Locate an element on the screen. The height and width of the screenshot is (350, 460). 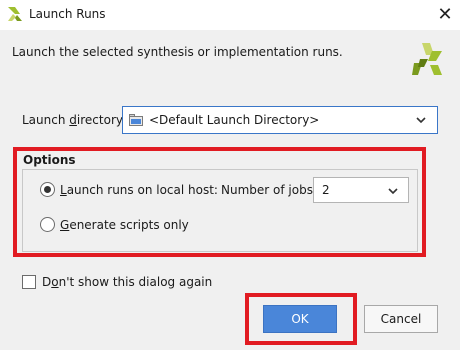
local-host-label: Launch runs on local host: is located at coordinates (139, 190).